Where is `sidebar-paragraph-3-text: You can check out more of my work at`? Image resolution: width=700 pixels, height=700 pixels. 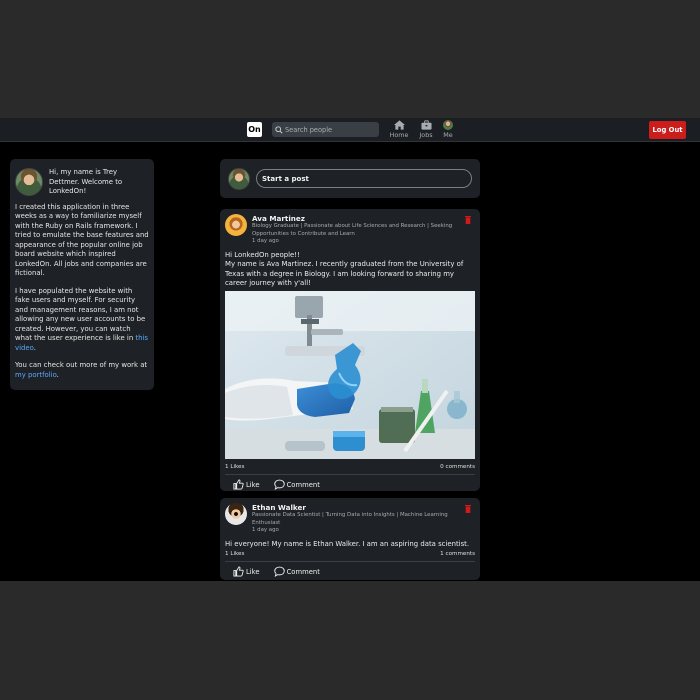 sidebar-paragraph-3-text: You can check out more of my work at is located at coordinates (81, 365).